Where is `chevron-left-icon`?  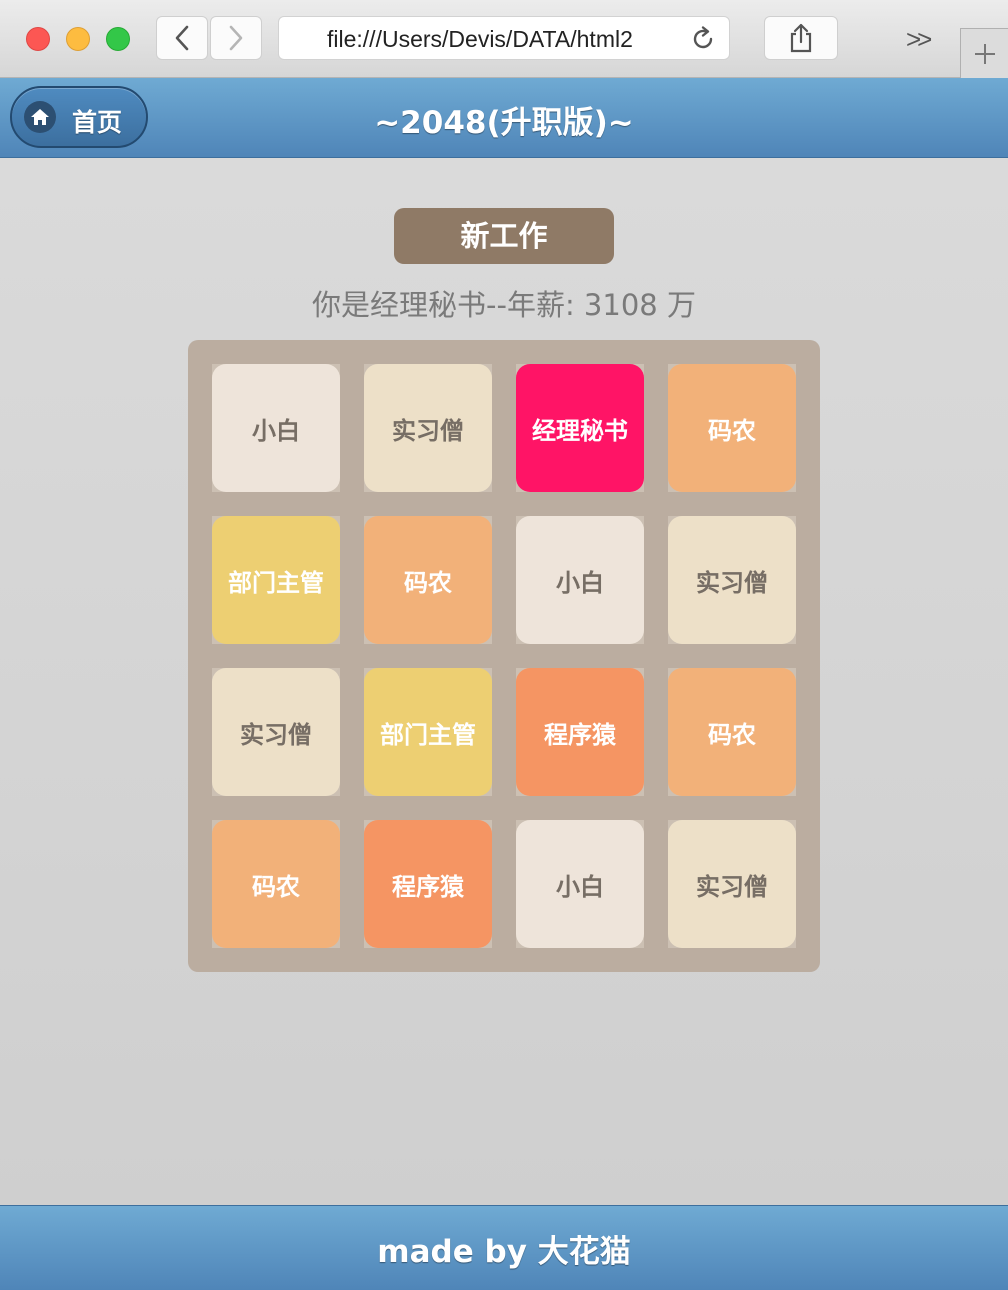 chevron-left-icon is located at coordinates (182, 38).